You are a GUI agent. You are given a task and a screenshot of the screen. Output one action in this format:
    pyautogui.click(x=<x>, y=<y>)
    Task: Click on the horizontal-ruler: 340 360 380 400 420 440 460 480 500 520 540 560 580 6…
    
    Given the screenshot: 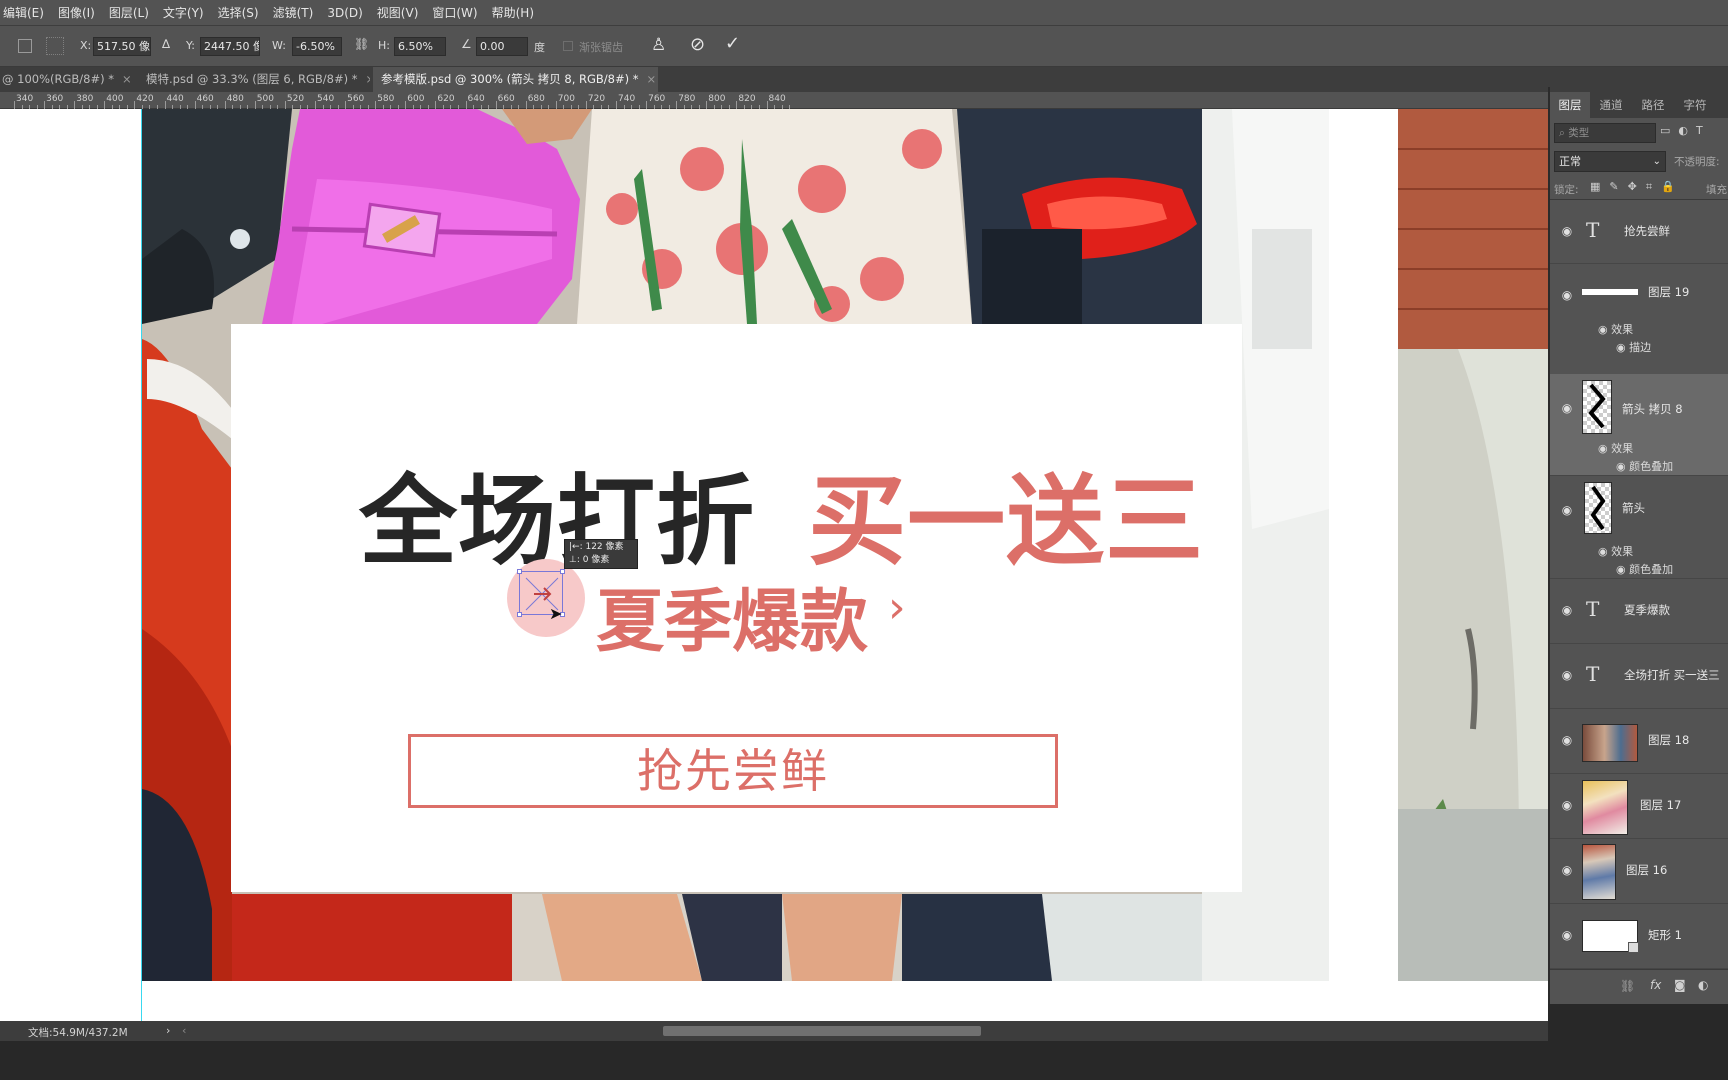 What is the action you would take?
    pyautogui.click(x=774, y=100)
    